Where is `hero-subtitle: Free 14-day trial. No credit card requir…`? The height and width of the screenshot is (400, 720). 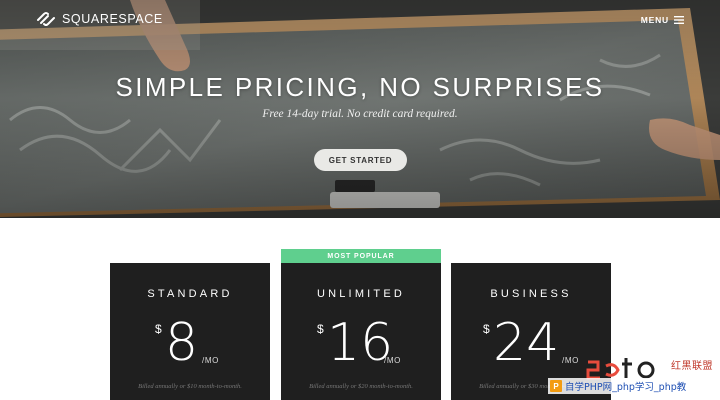
hero-subtitle: Free 14-day trial. No credit card requir… is located at coordinates (360, 114).